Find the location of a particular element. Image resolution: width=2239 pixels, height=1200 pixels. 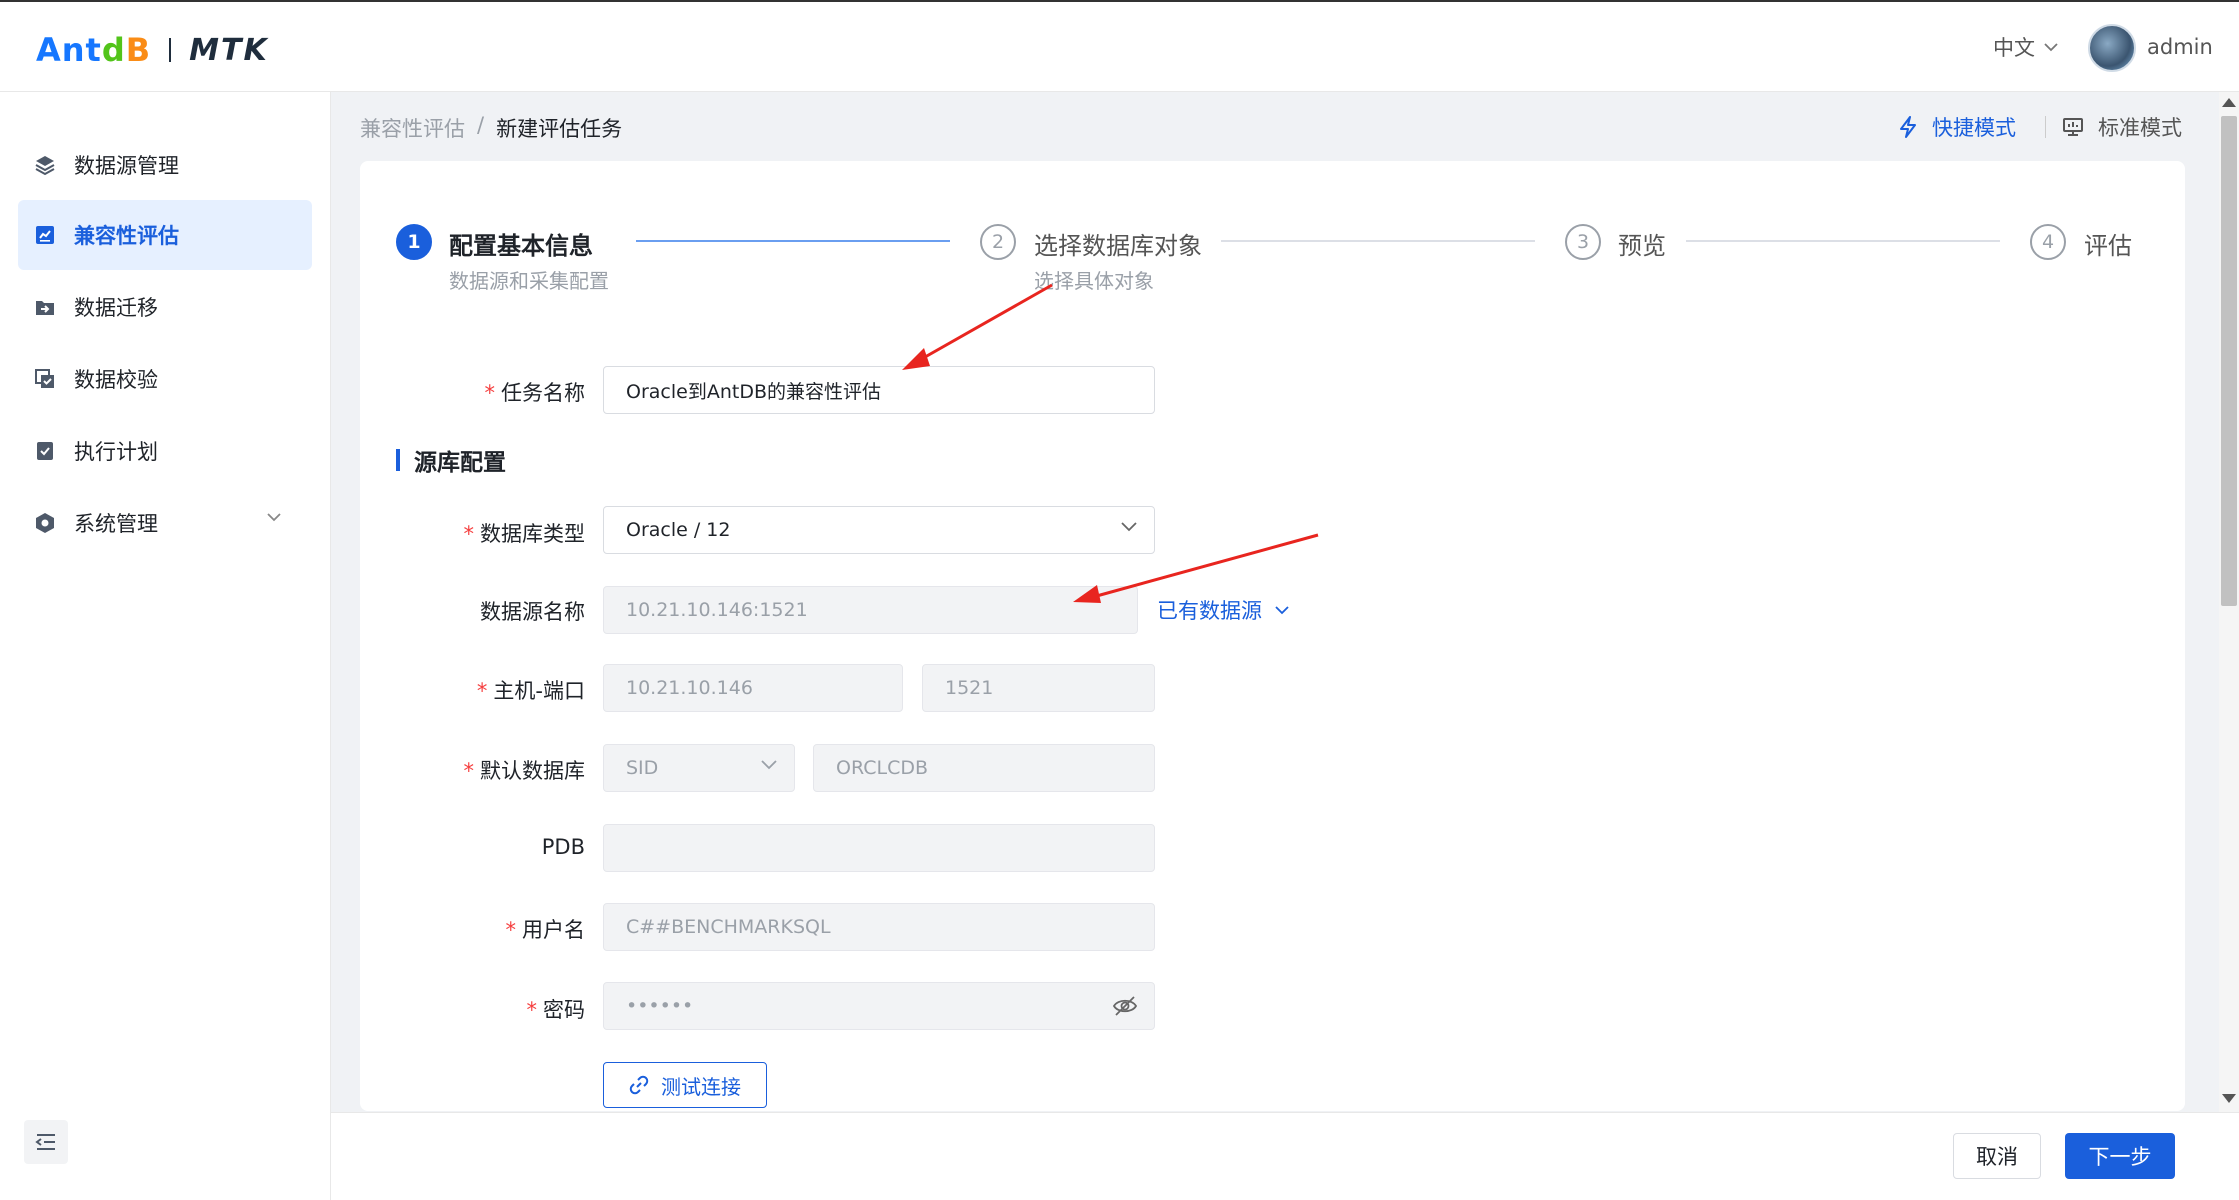

db-type-label: * 数据库类型 is located at coordinates (524, 534).